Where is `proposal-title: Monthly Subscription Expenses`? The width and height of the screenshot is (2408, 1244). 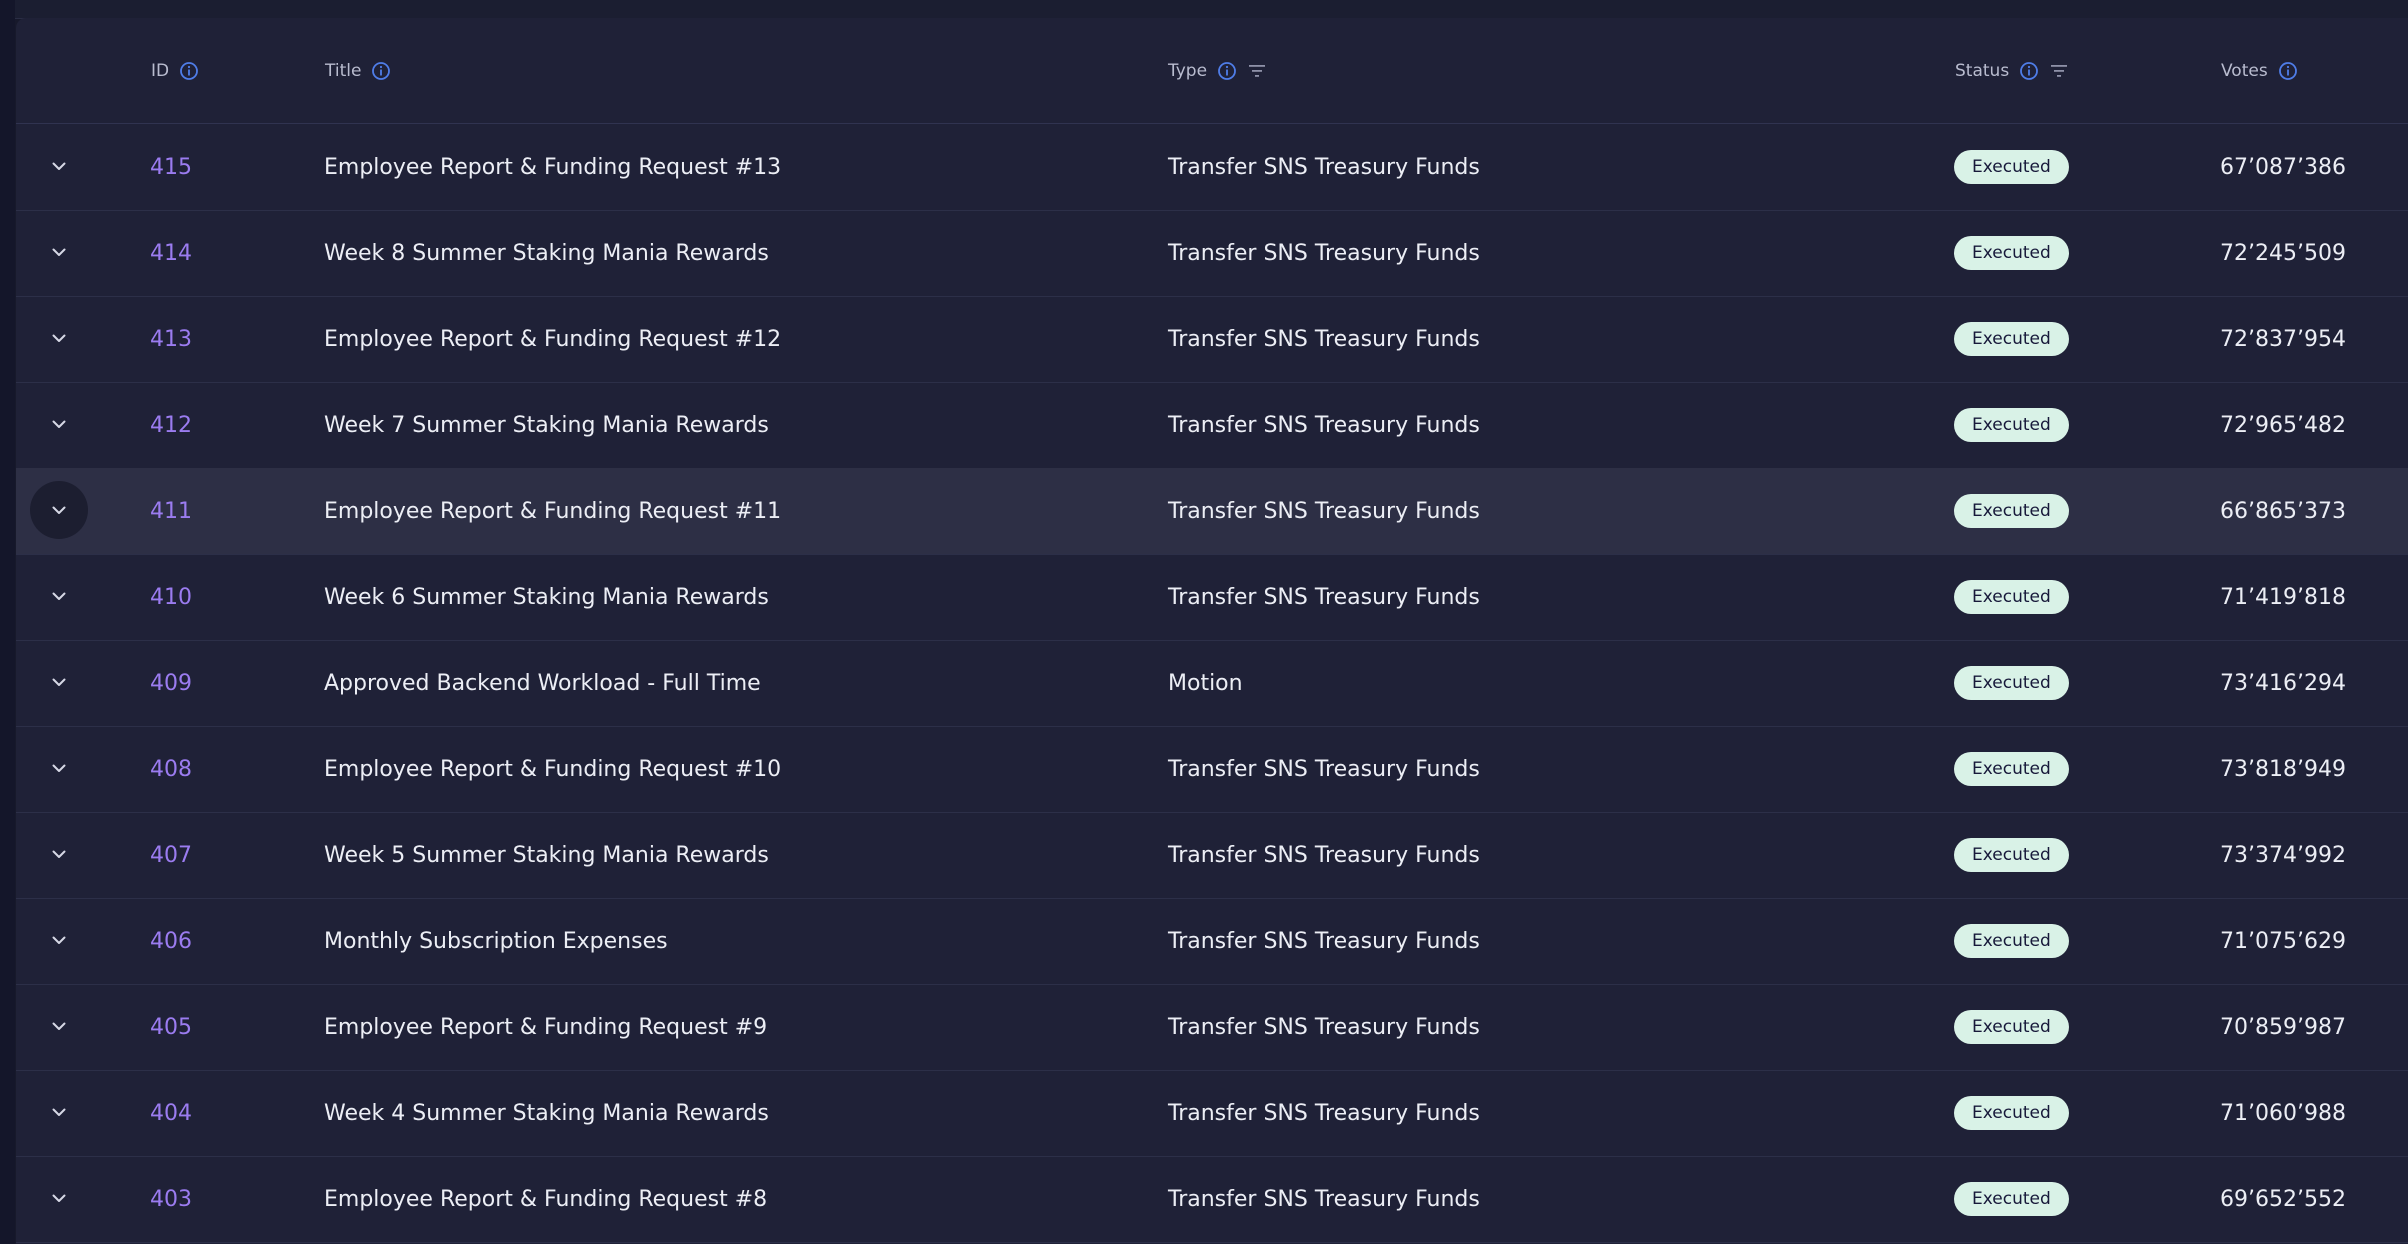 proposal-title: Monthly Subscription Expenses is located at coordinates (496, 941).